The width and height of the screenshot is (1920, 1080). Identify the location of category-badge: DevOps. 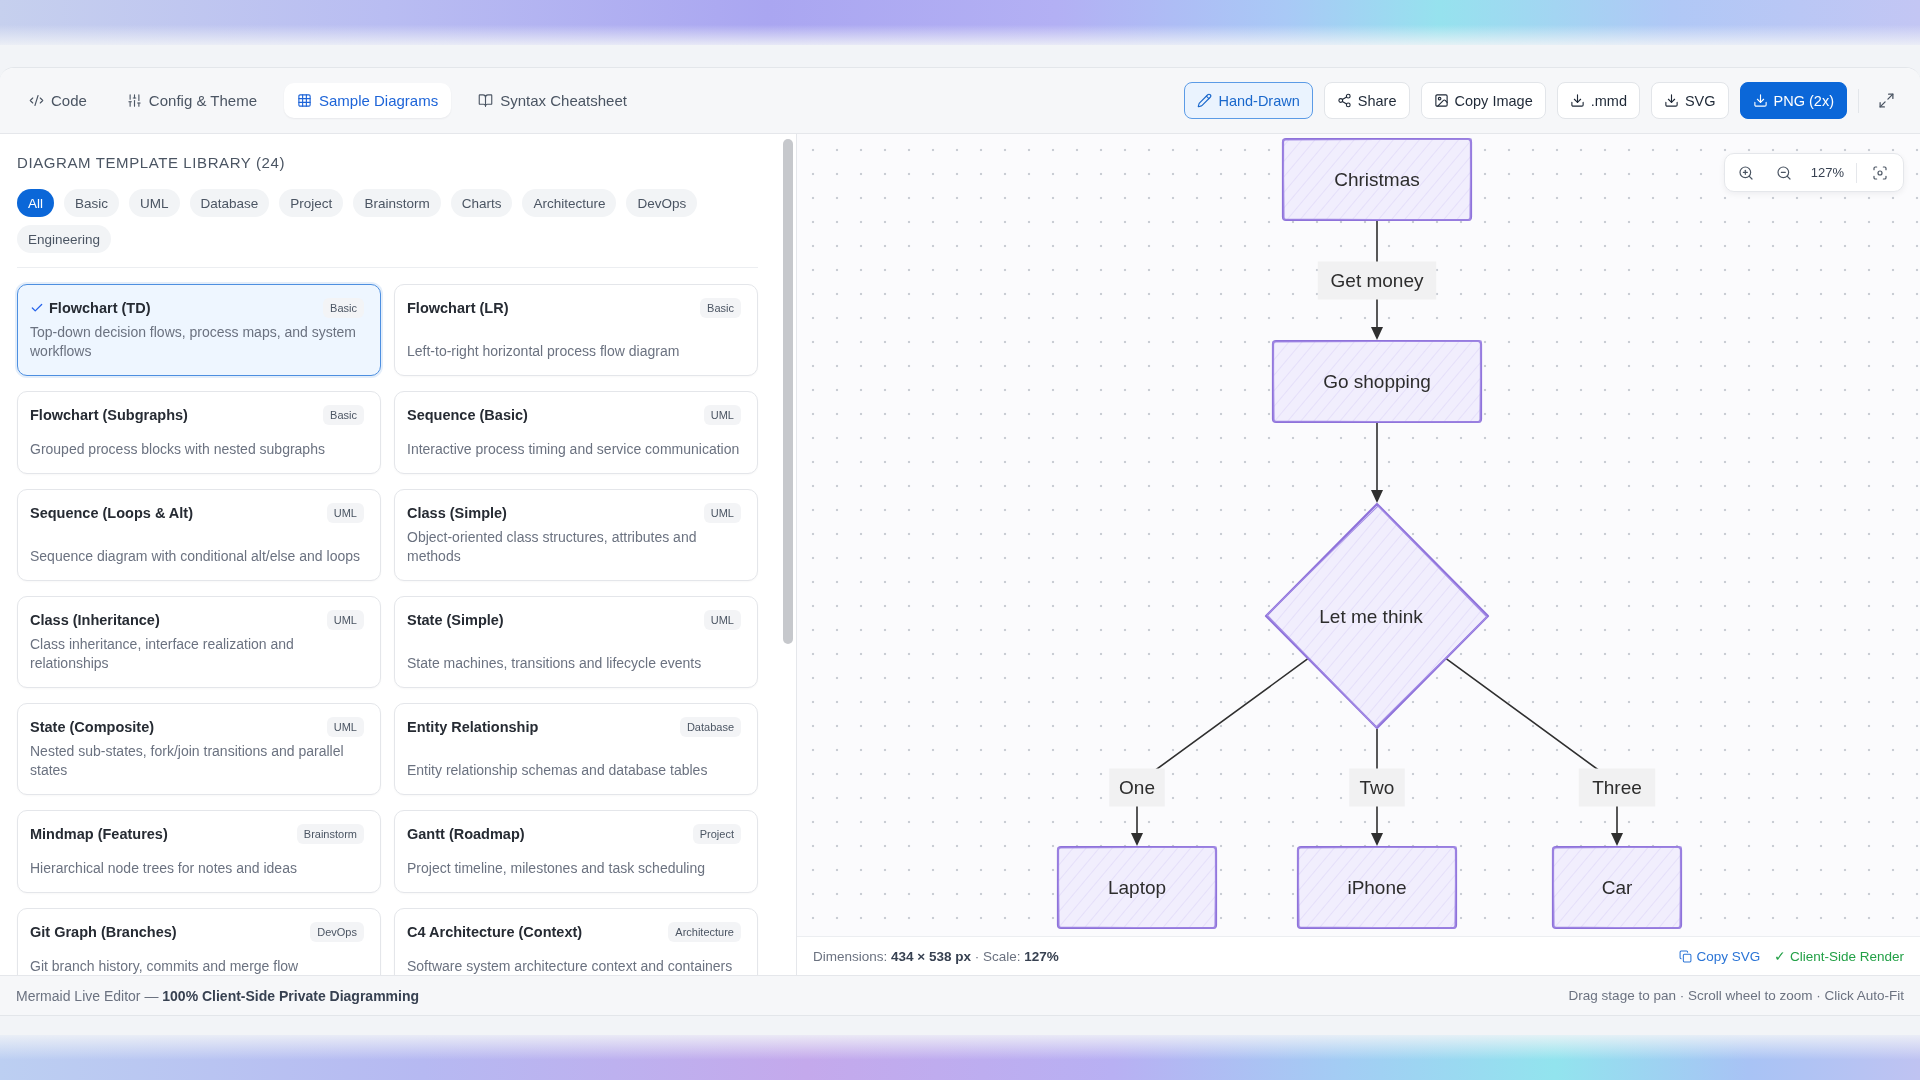
(337, 932).